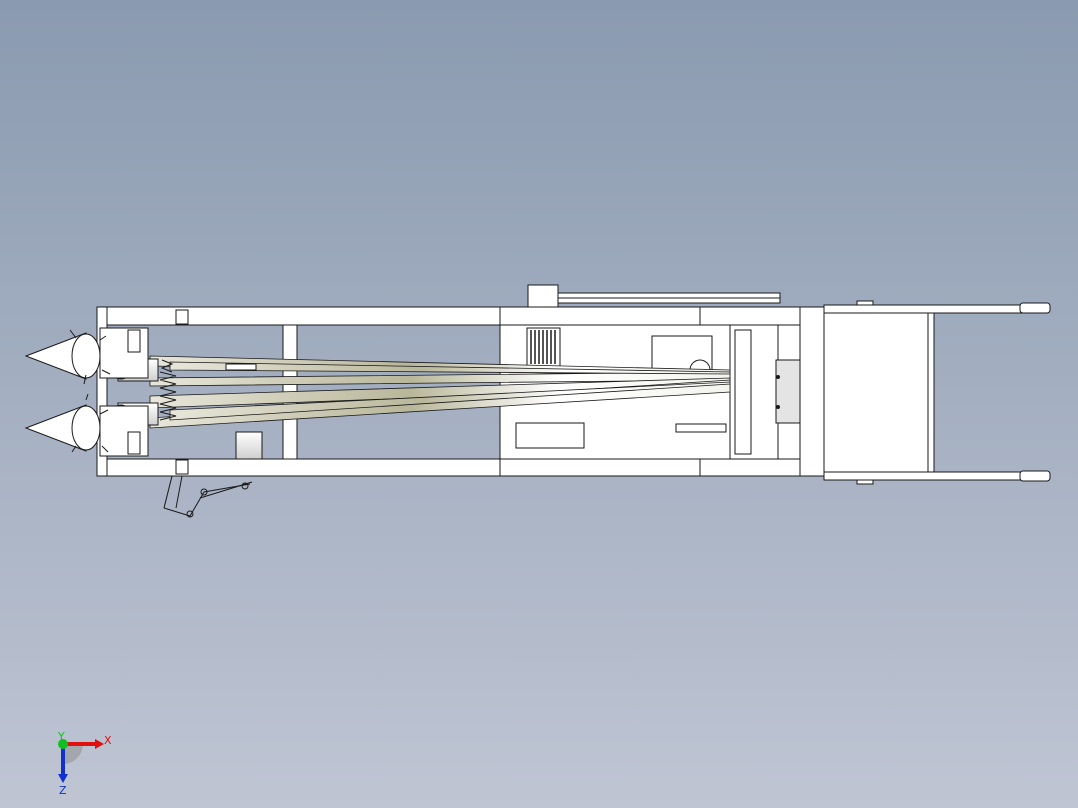 The image size is (1078, 808). Describe the element at coordinates (129, 429) in the screenshot. I see `roller-lower` at that location.